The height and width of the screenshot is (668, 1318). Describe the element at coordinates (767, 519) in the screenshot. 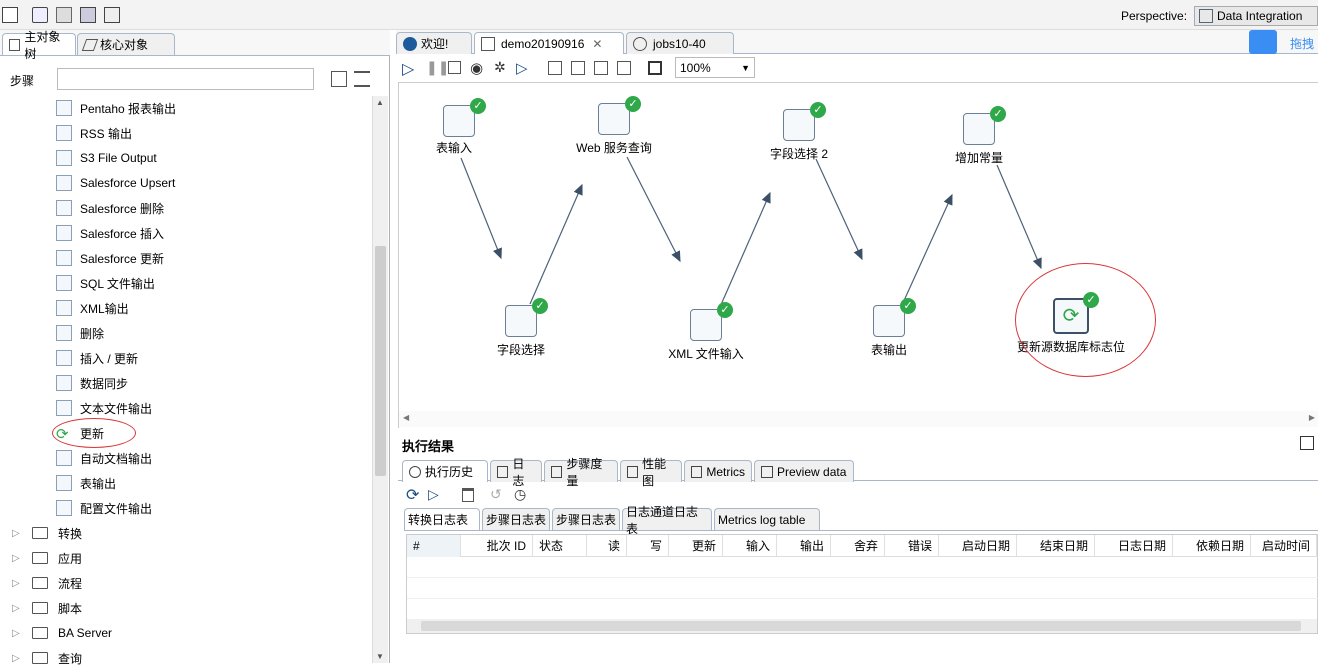

I see `log-tab: Metrics log table` at that location.